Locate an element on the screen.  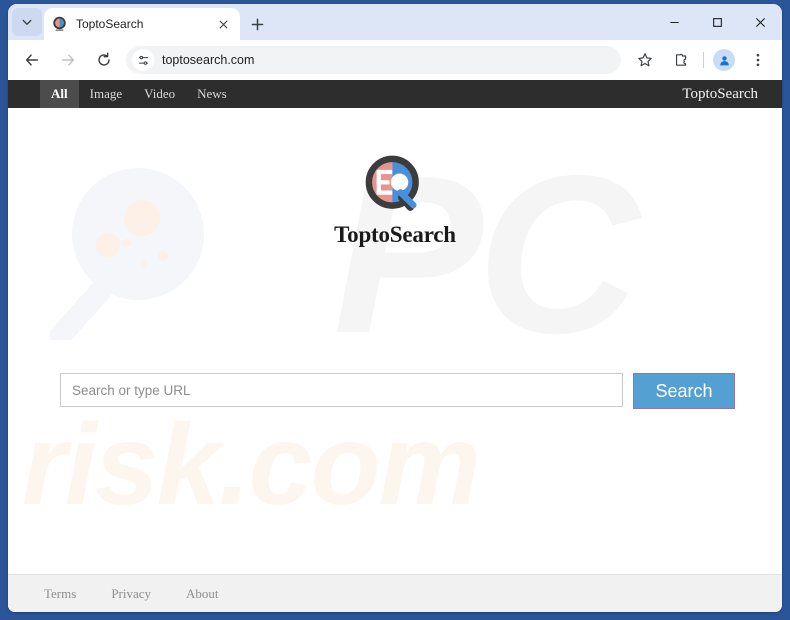
site-settings-icon is located at coordinates (143, 60).